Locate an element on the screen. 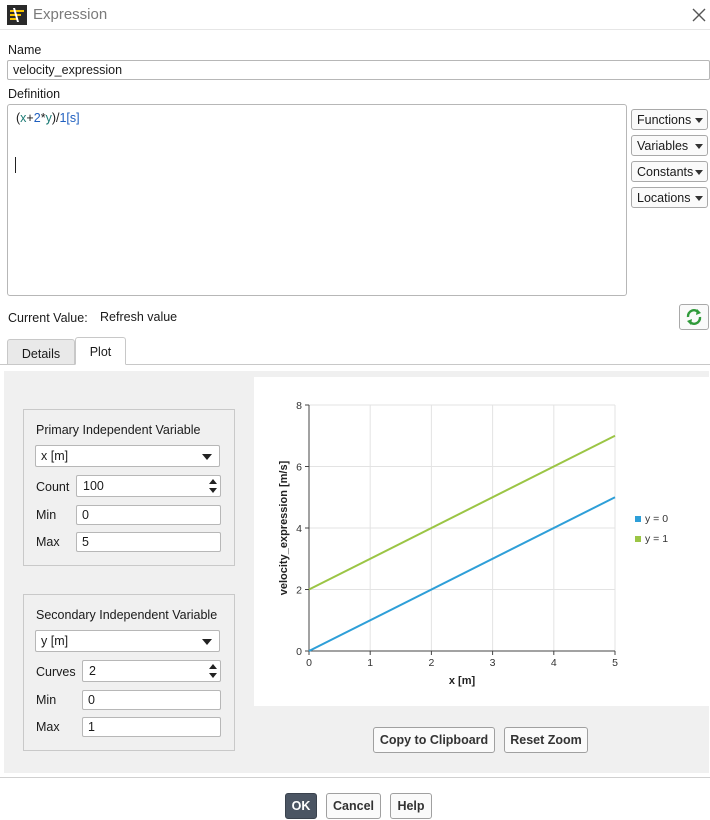 This screenshot has width=710, height=820. y-tick-label: 6 is located at coordinates (299, 468).